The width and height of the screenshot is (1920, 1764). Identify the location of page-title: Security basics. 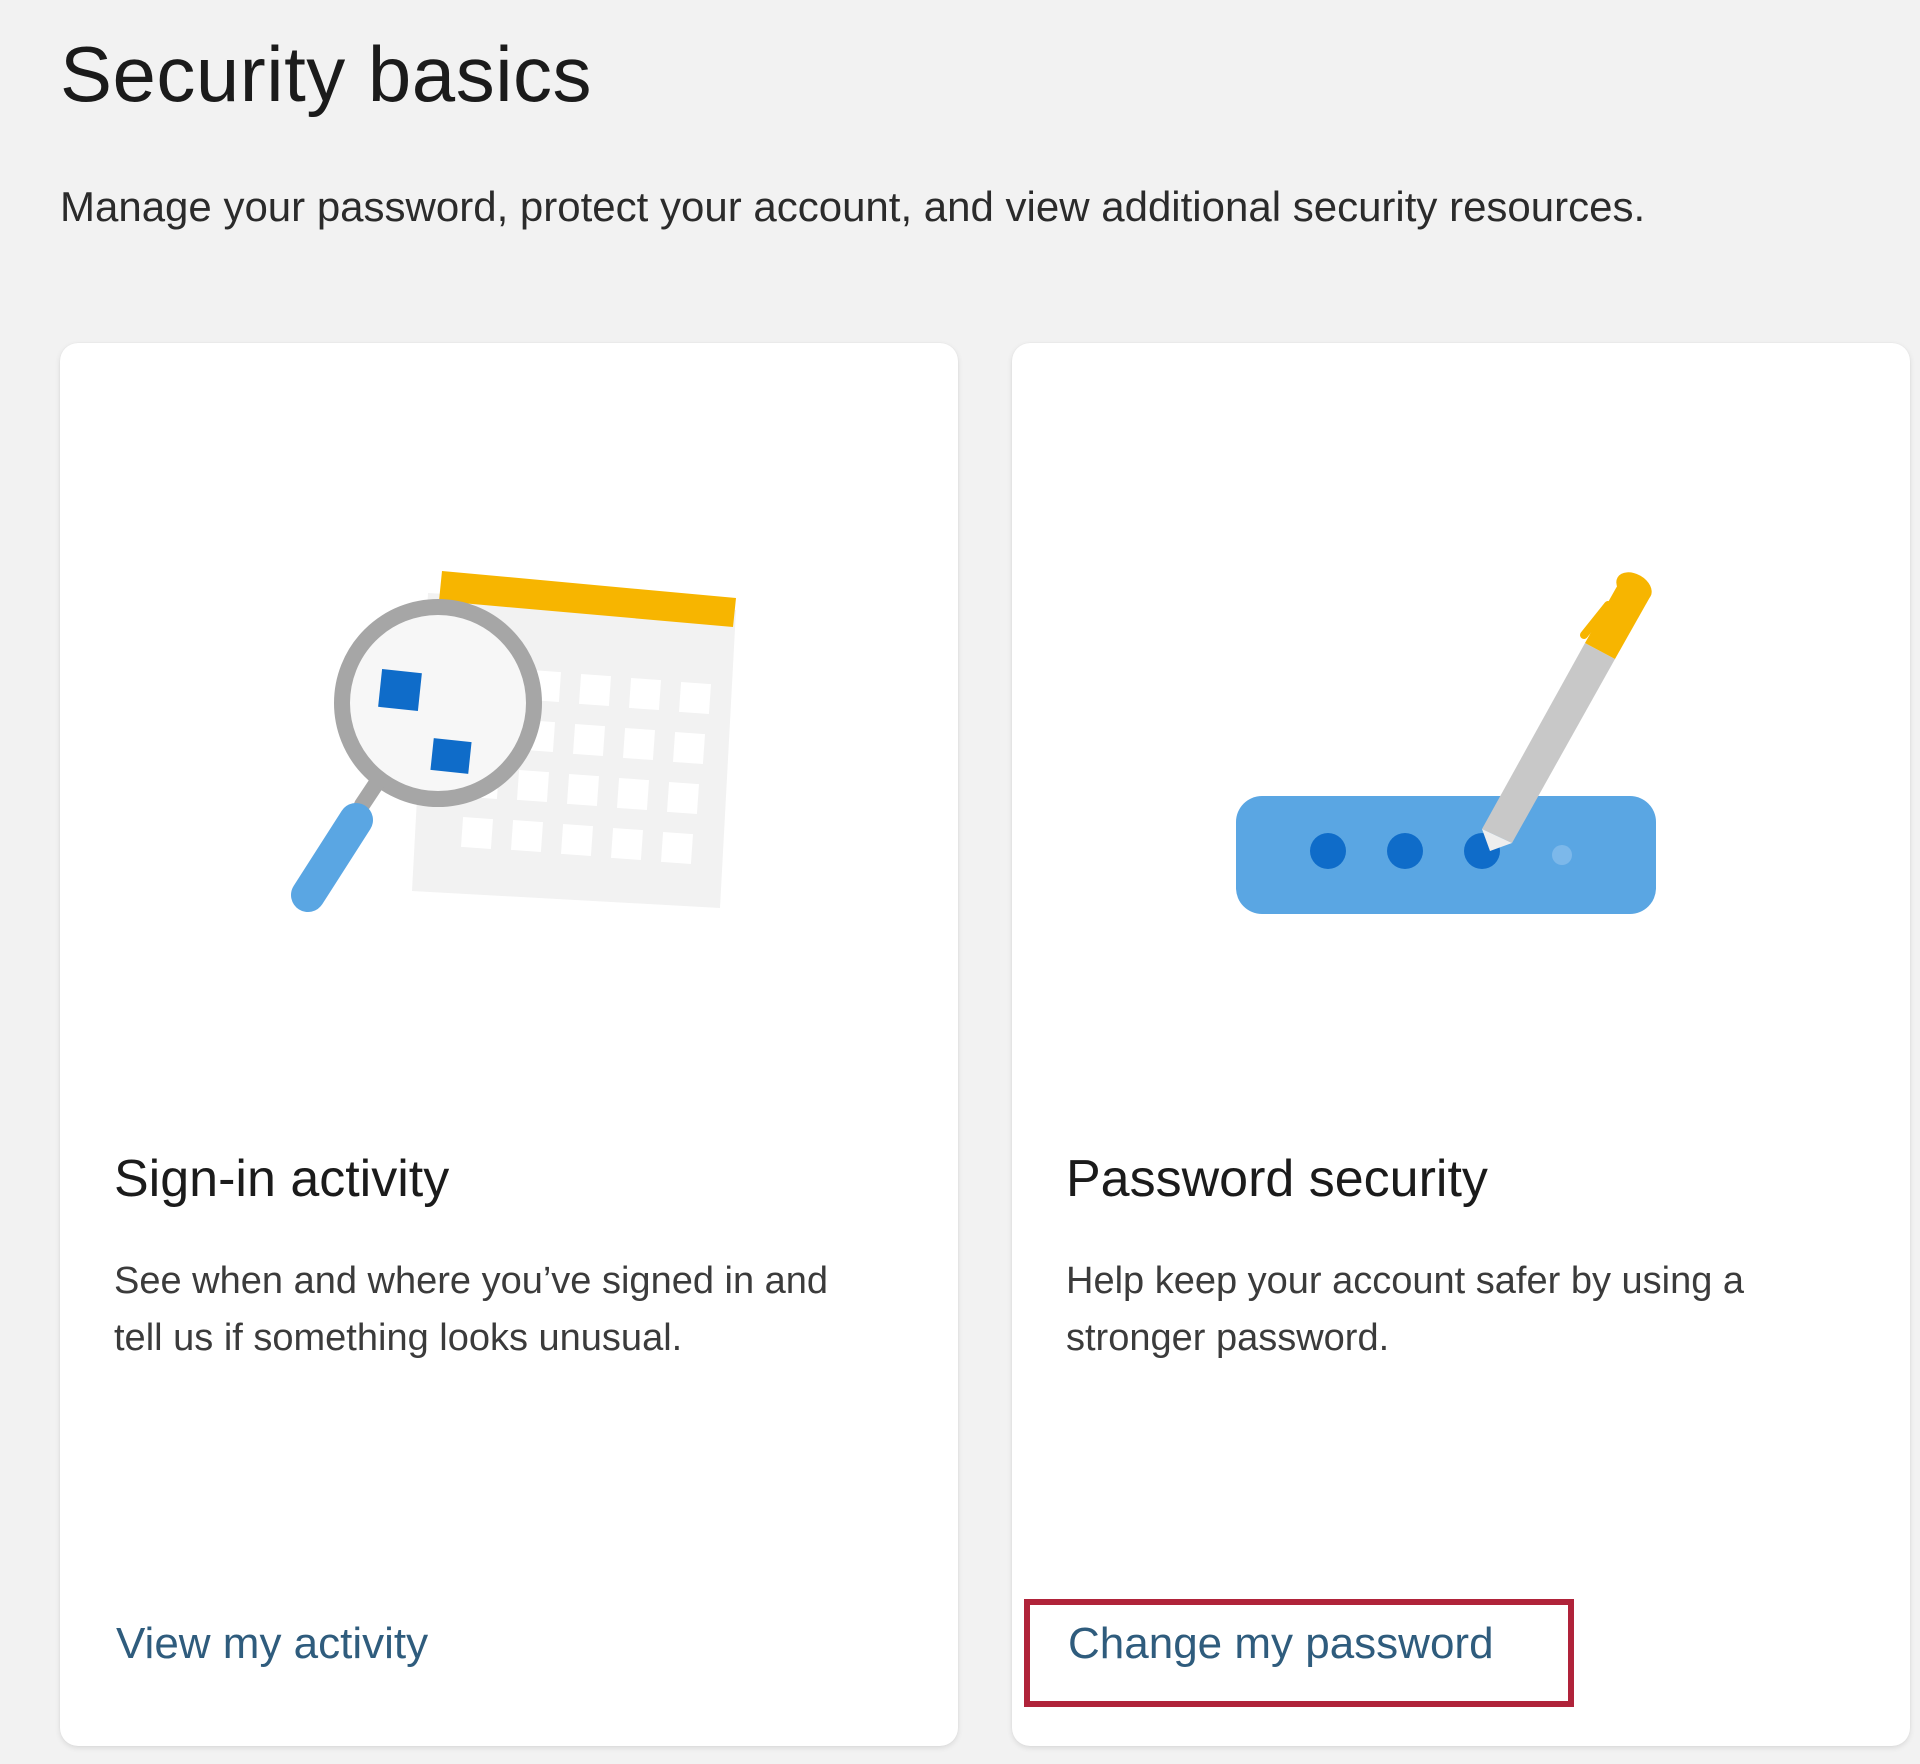
(326, 74).